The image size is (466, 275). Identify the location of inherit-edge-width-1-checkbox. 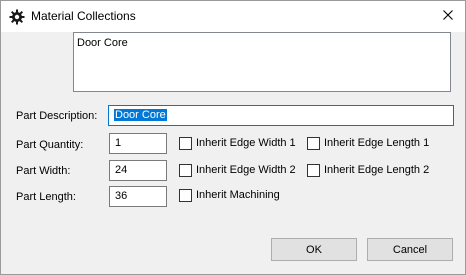
(185, 143).